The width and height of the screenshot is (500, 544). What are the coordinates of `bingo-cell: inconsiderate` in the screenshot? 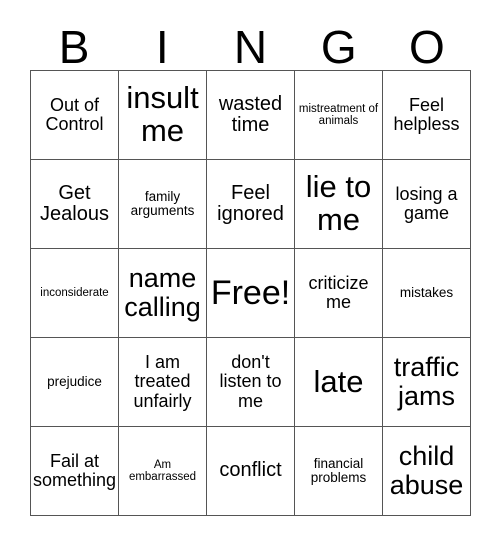 It's located at (75, 293).